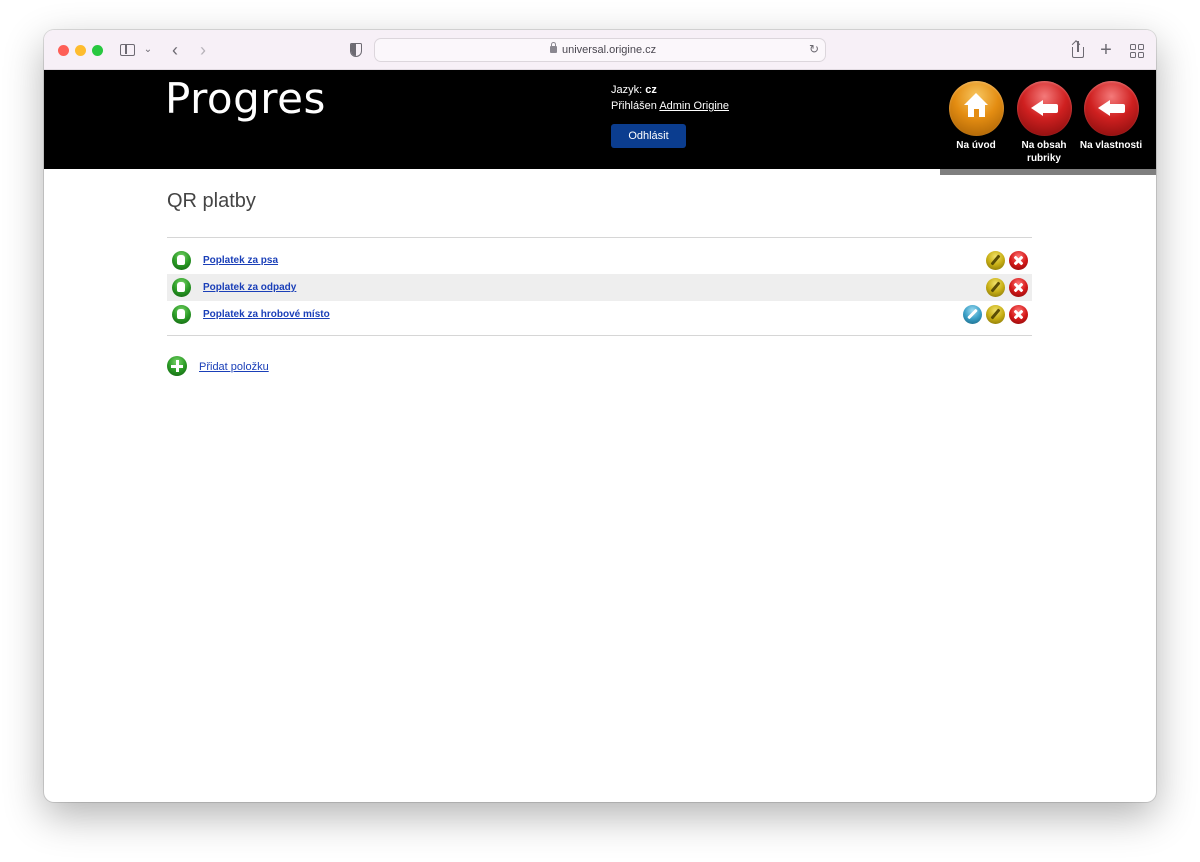 The height and width of the screenshot is (862, 1200). Describe the element at coordinates (80, 50) in the screenshot. I see `minimize-window-button` at that location.